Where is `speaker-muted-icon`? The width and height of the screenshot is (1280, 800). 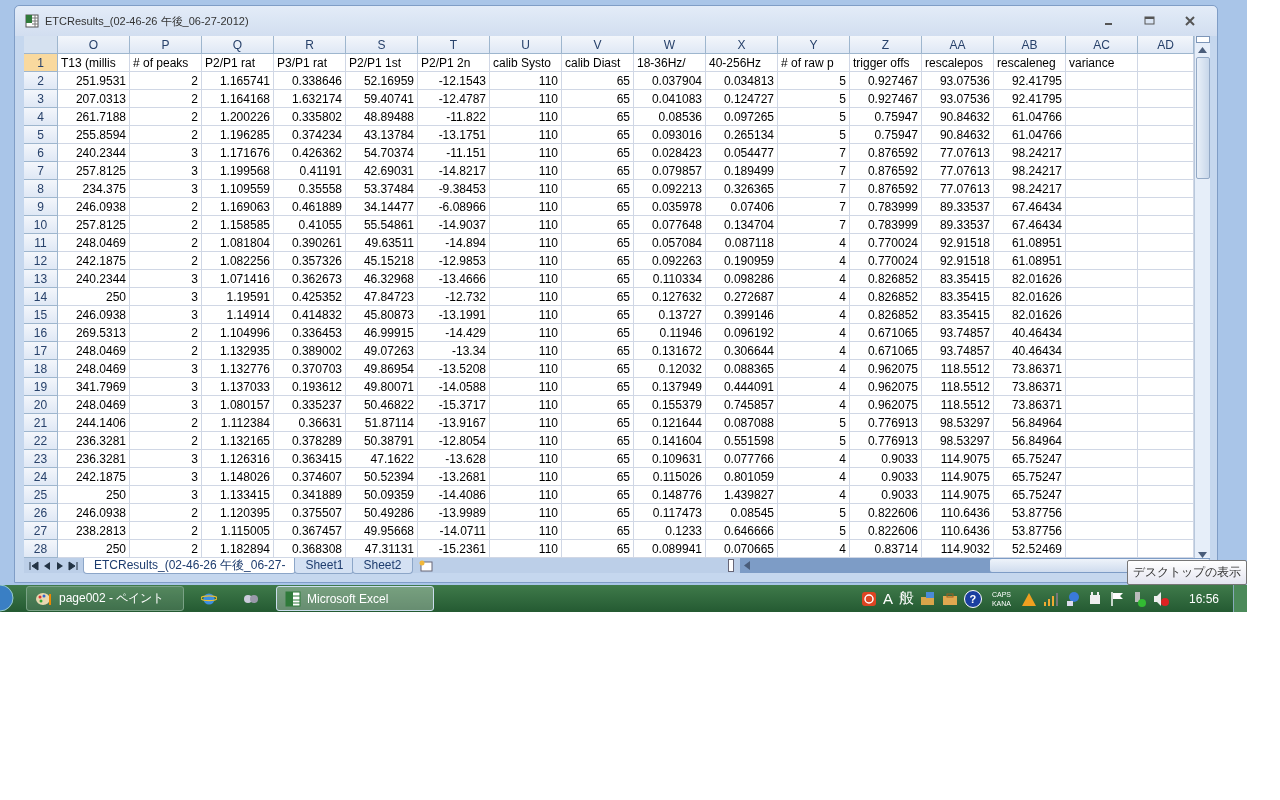 speaker-muted-icon is located at coordinates (1160, 598).